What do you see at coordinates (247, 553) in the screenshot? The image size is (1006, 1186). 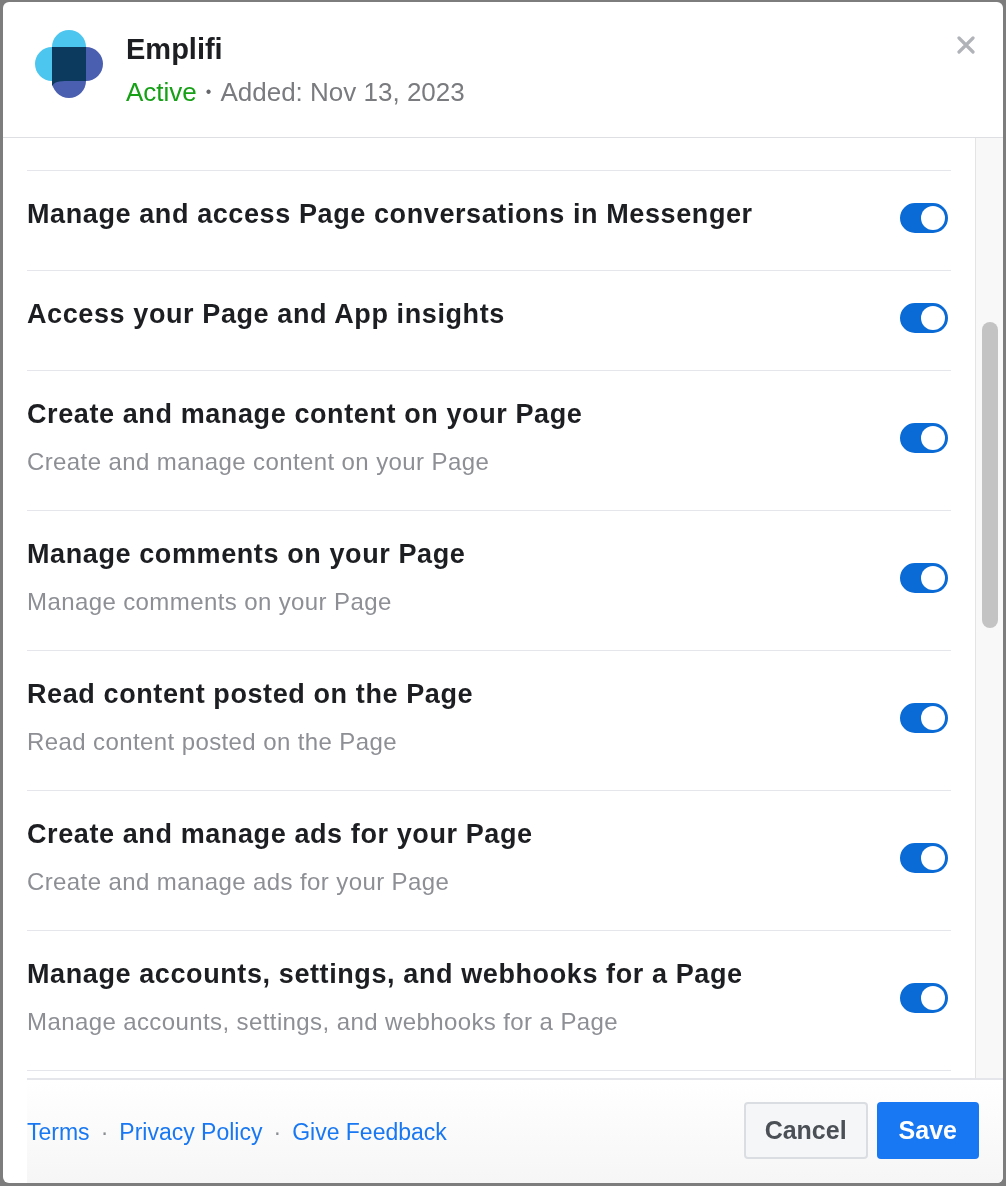 I see `permission-title: Manage comments on your Page` at bounding box center [247, 553].